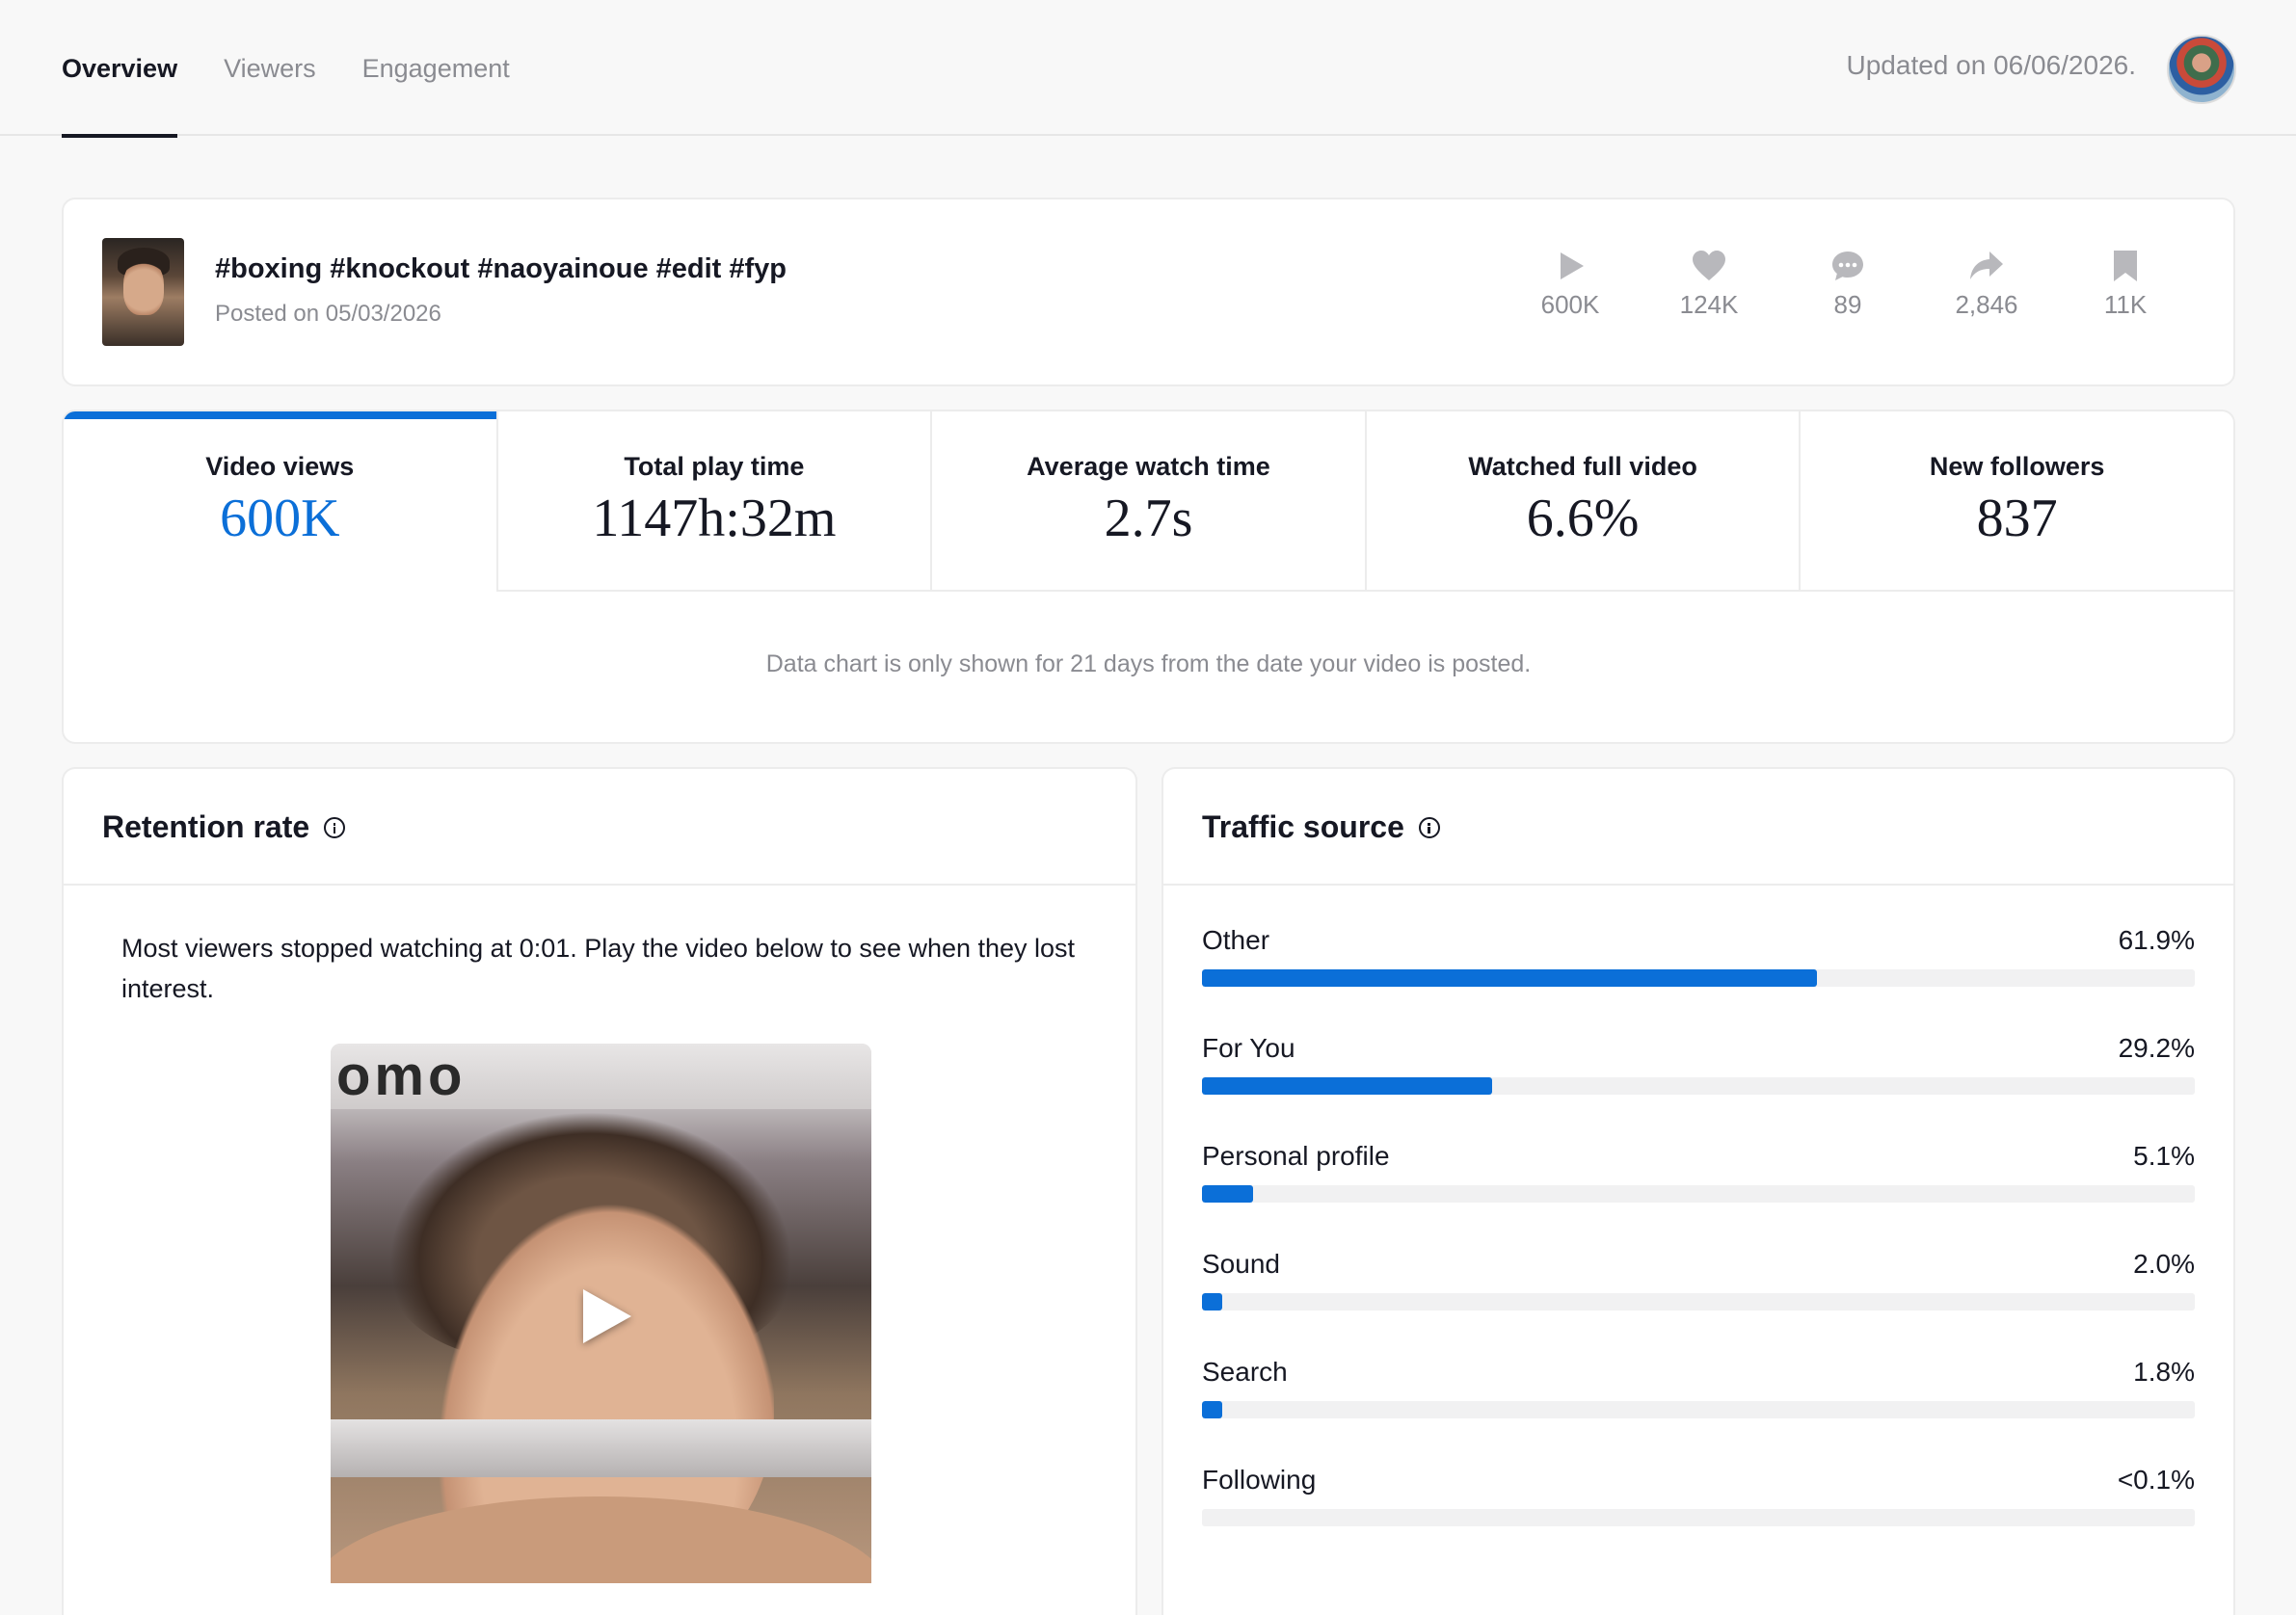  I want to click on retention-title-text: Retention rate, so click(206, 826).